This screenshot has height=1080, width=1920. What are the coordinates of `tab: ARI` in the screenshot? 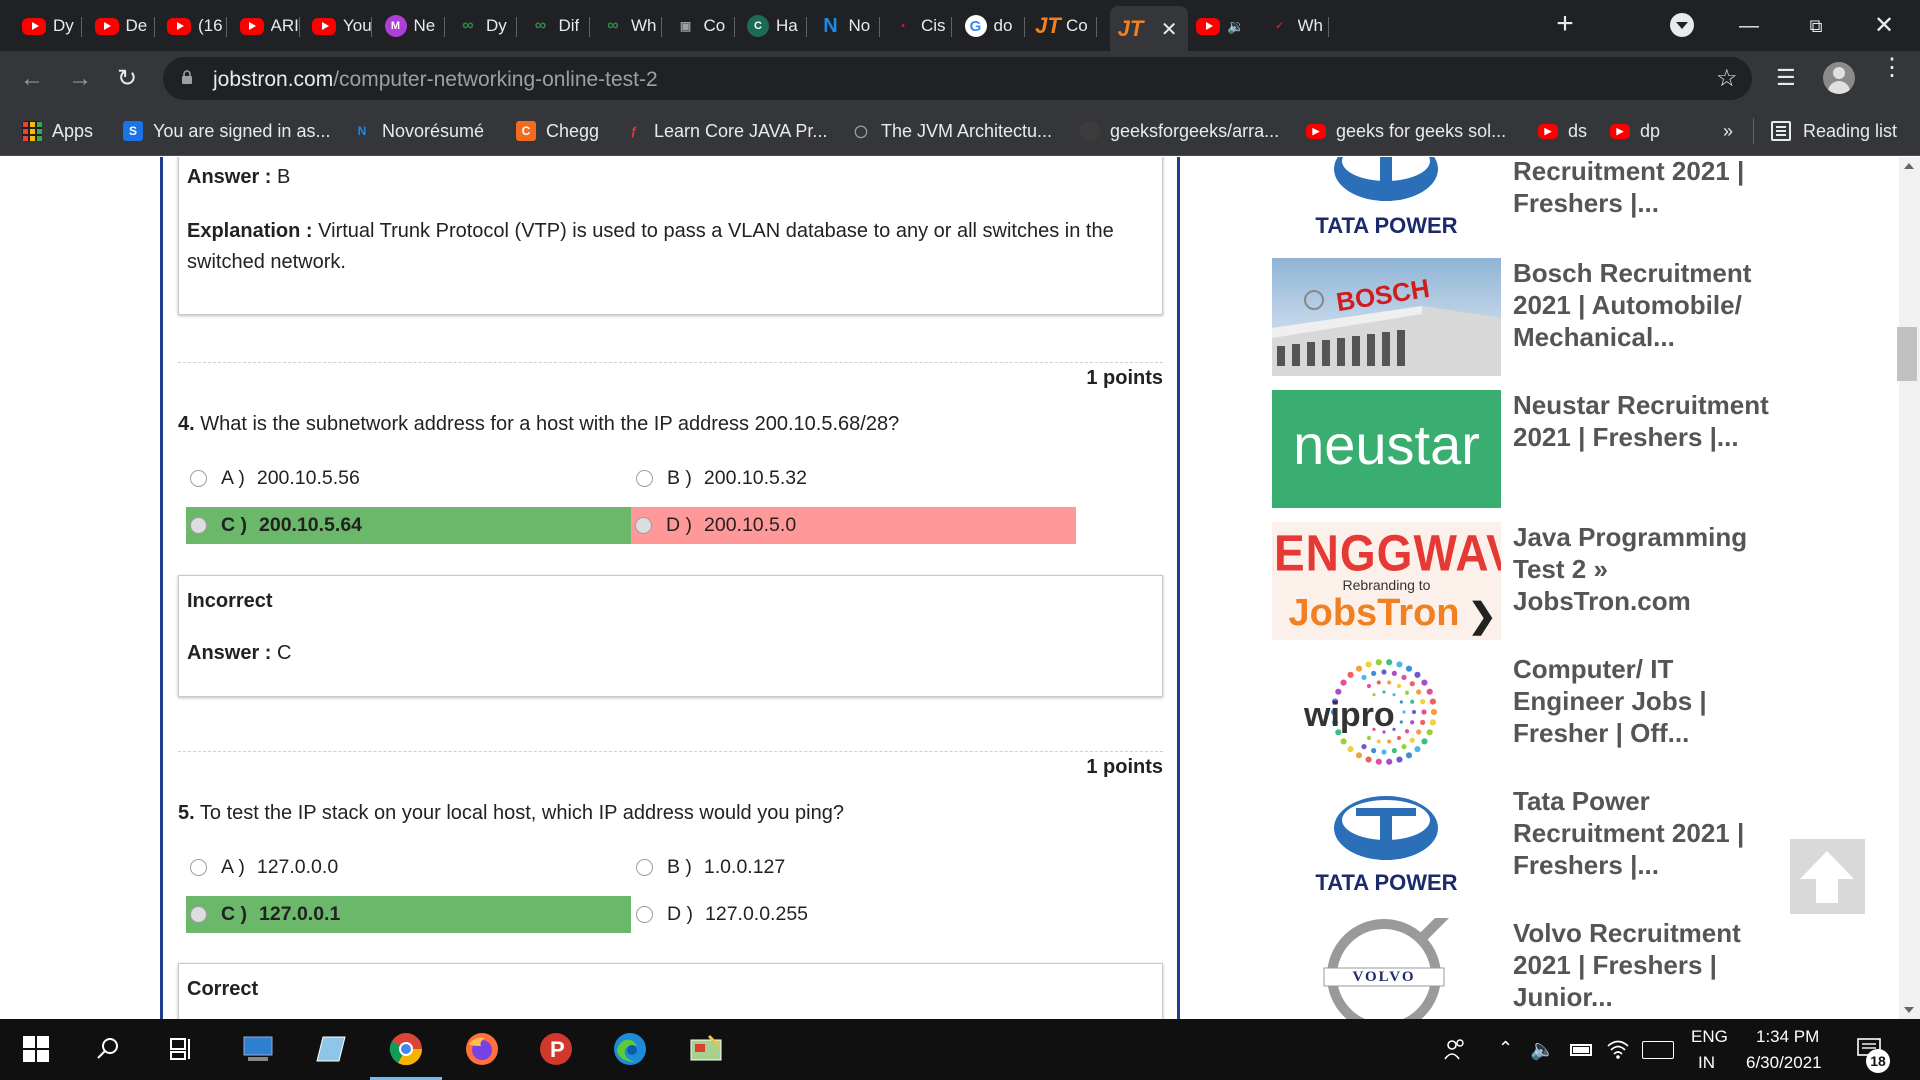 It's located at (265, 26).